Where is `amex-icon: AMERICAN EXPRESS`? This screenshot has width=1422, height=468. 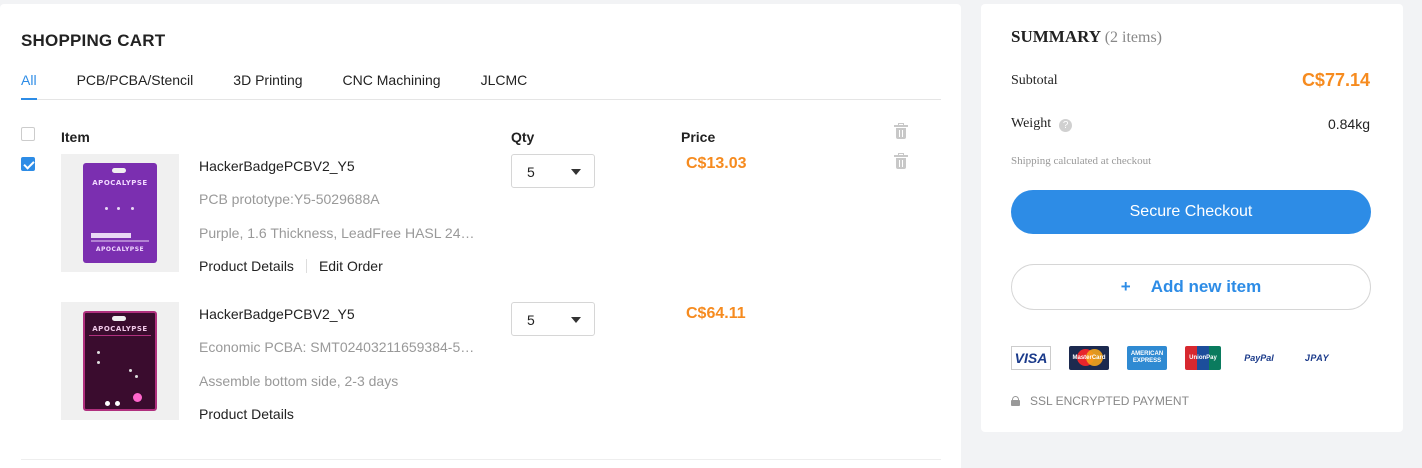 amex-icon: AMERICAN EXPRESS is located at coordinates (1147, 358).